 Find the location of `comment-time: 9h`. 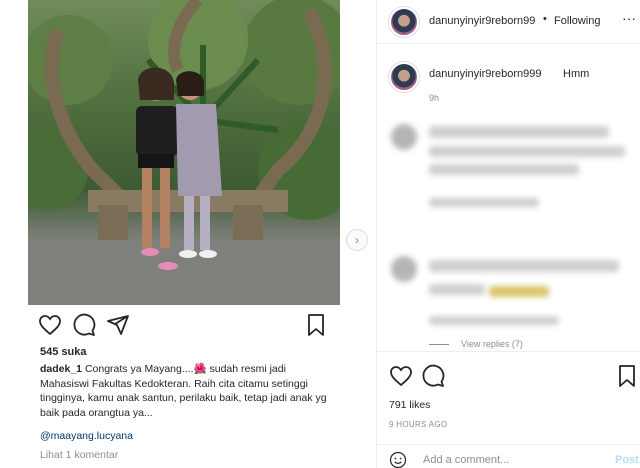

comment-time: 9h is located at coordinates (434, 98).